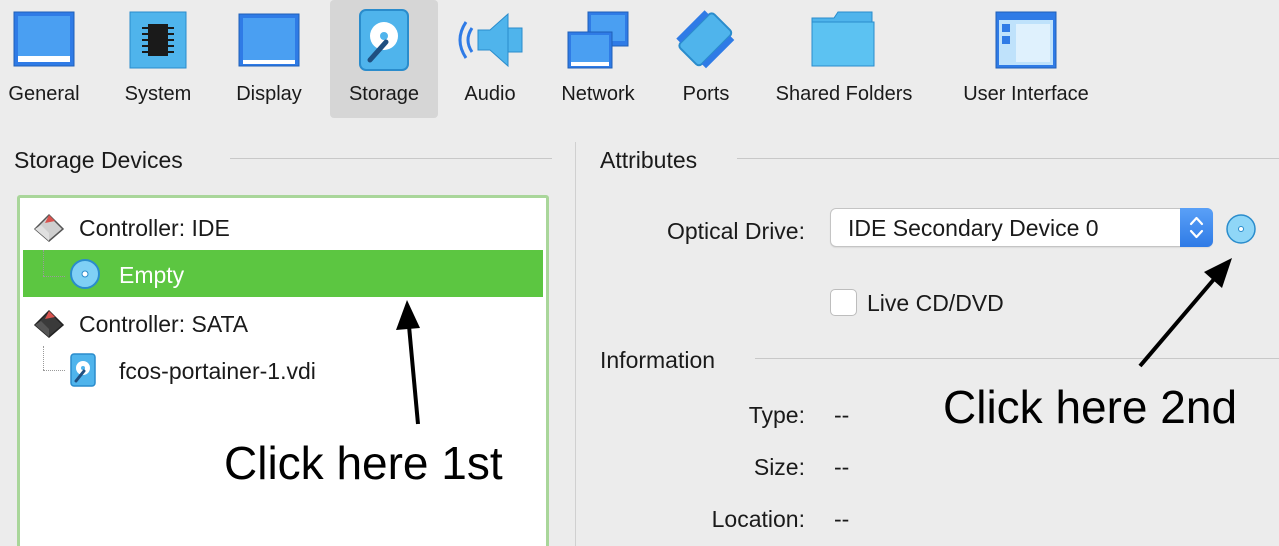 The width and height of the screenshot is (1279, 546). I want to click on arrow-first-head, so click(408, 315).